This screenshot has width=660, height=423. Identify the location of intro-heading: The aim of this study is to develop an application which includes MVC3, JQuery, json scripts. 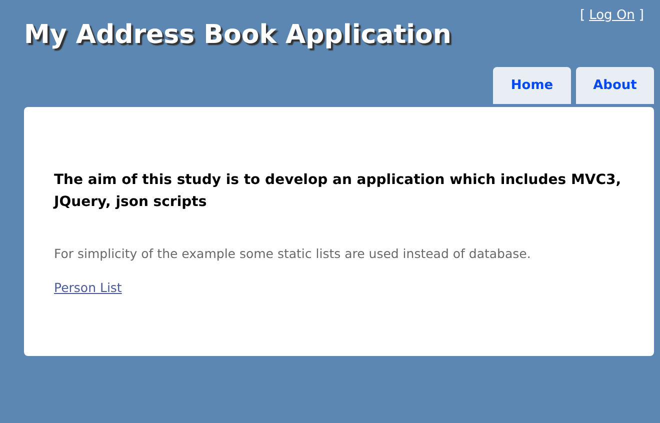
(338, 191).